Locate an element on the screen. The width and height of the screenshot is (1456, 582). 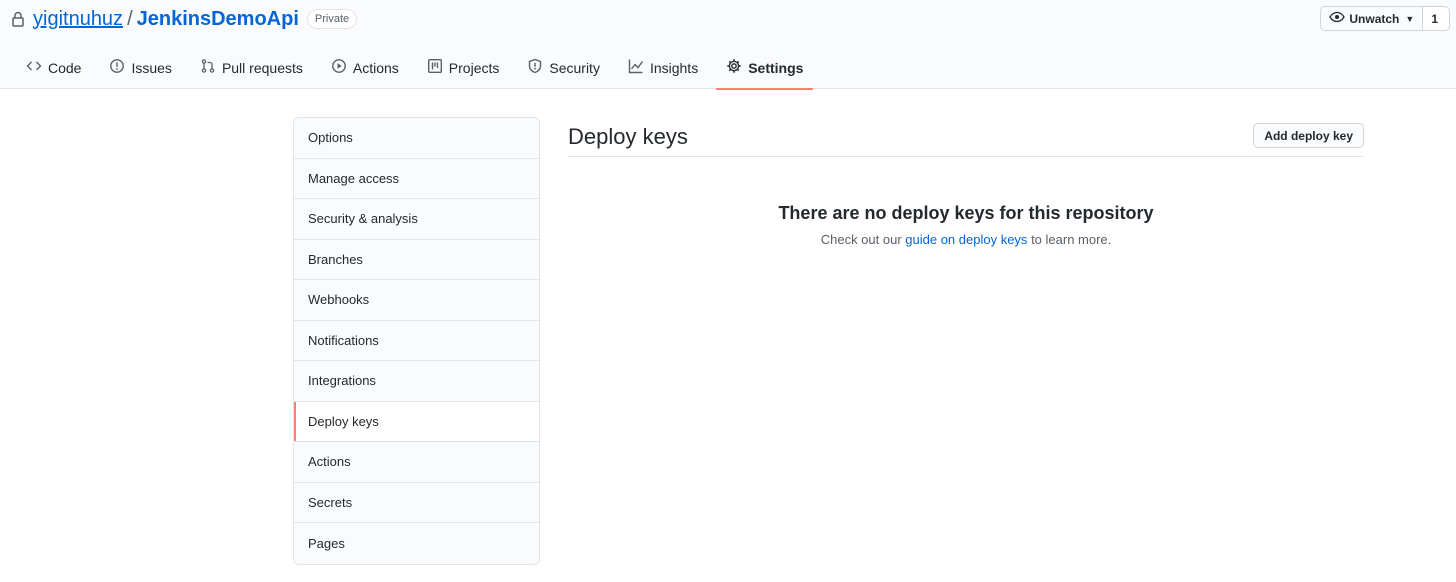
gear-icon is located at coordinates (737, 67).